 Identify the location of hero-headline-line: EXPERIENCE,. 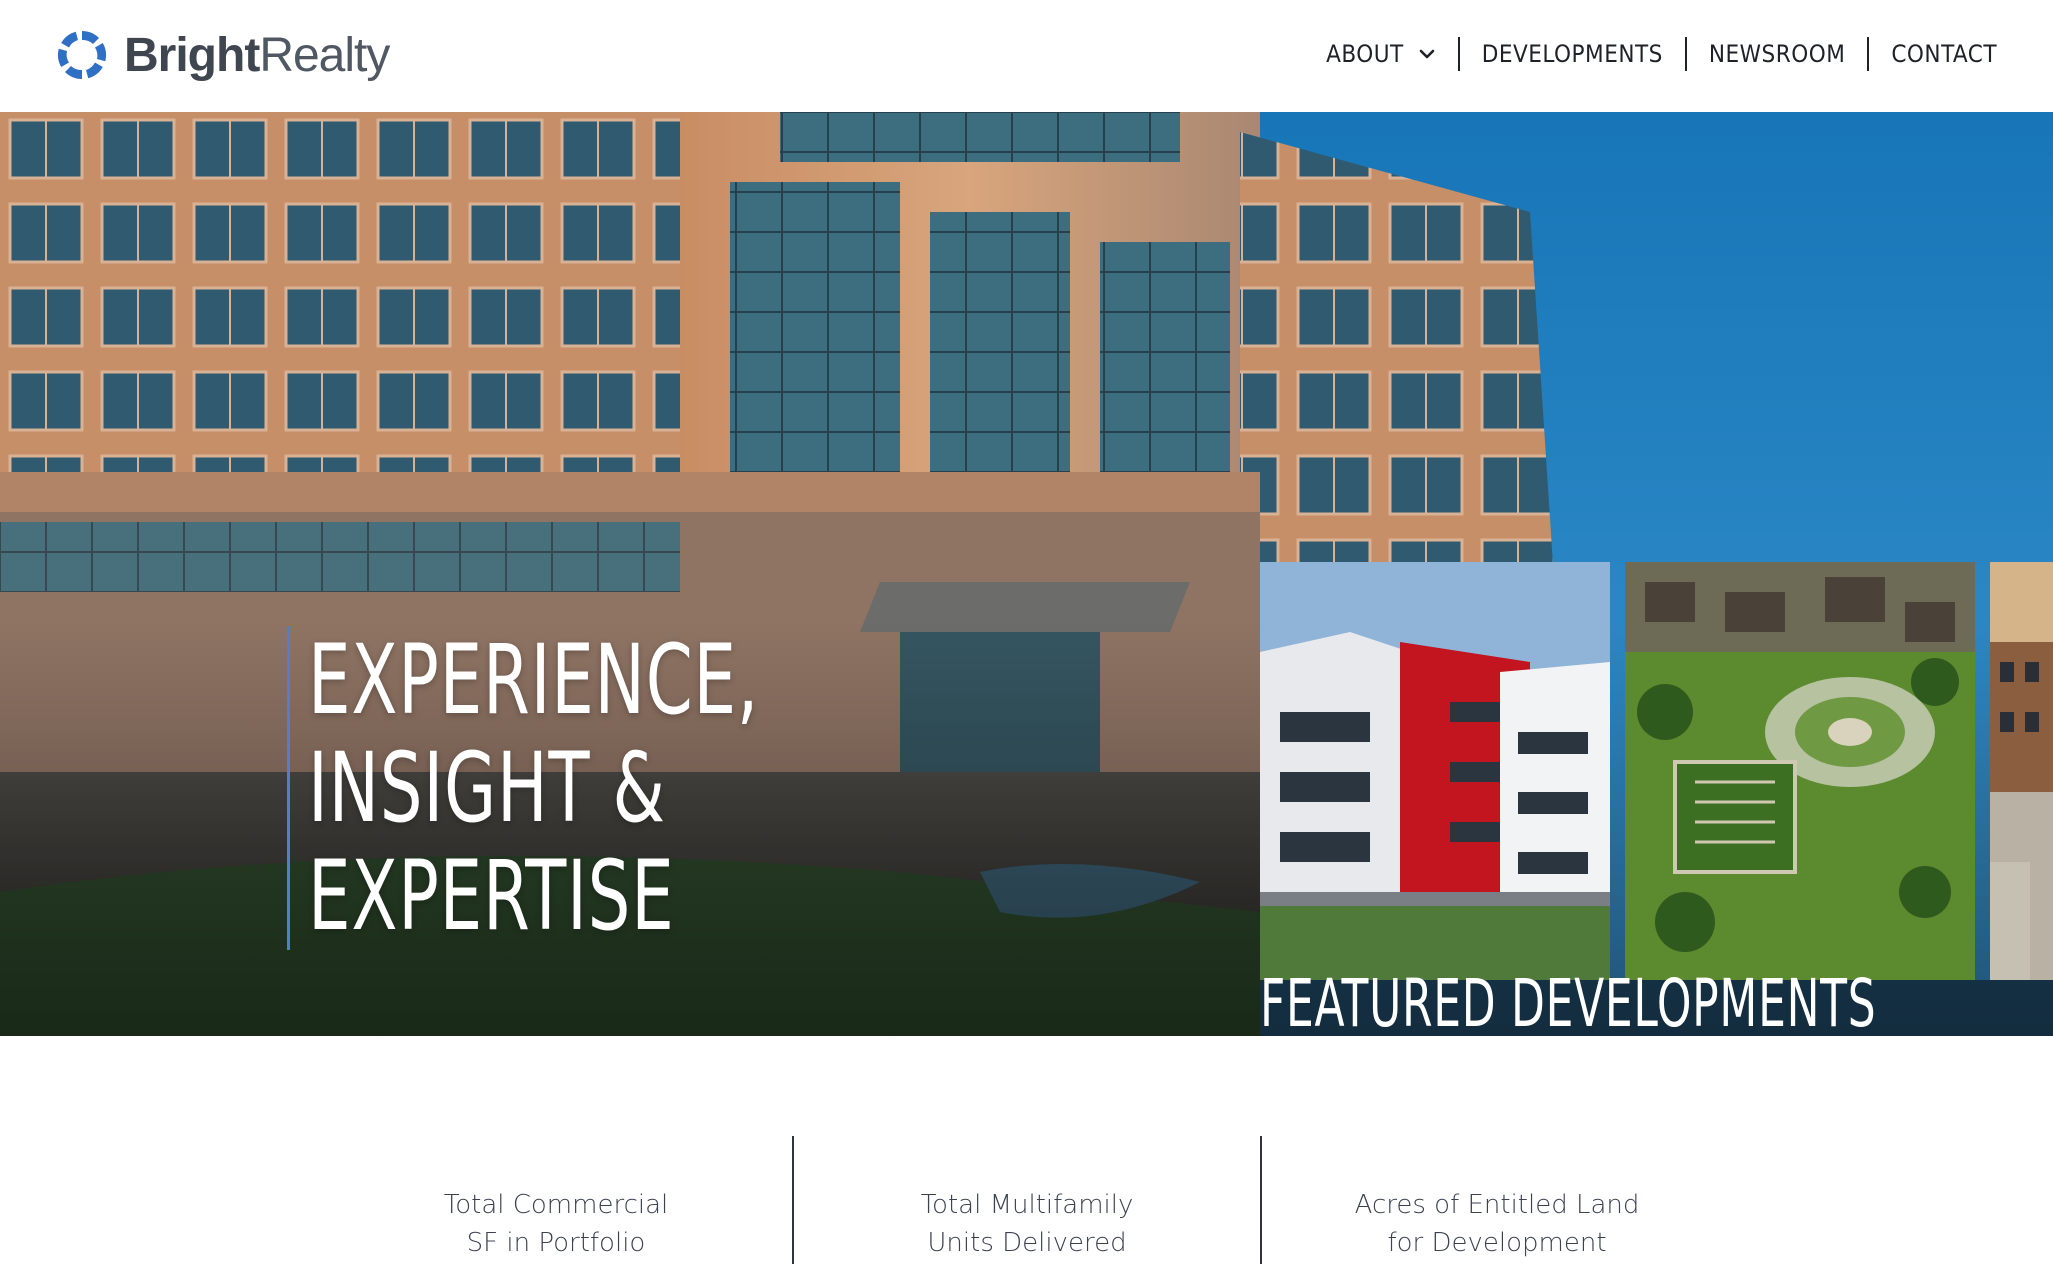
(534, 680).